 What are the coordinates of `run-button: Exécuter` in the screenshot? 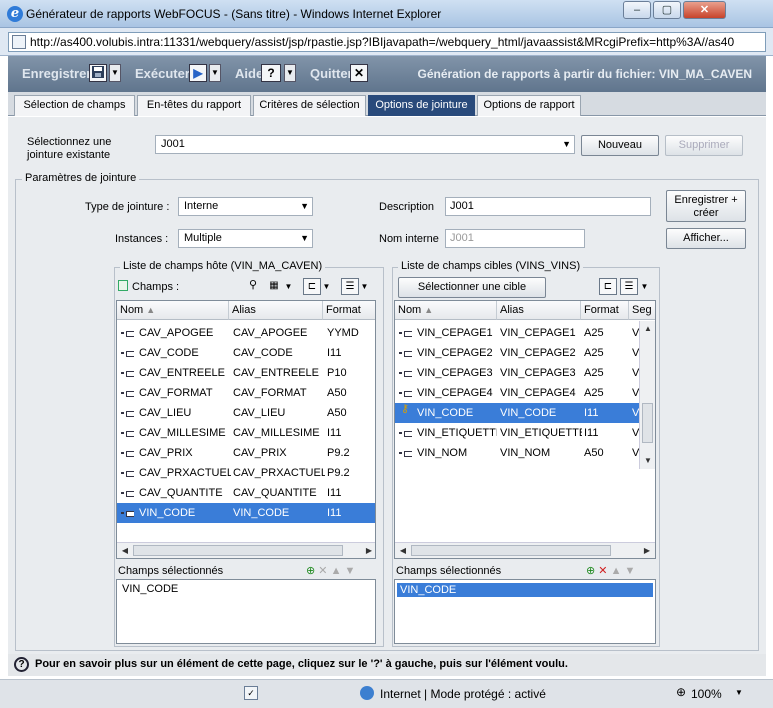 It's located at (162, 73).